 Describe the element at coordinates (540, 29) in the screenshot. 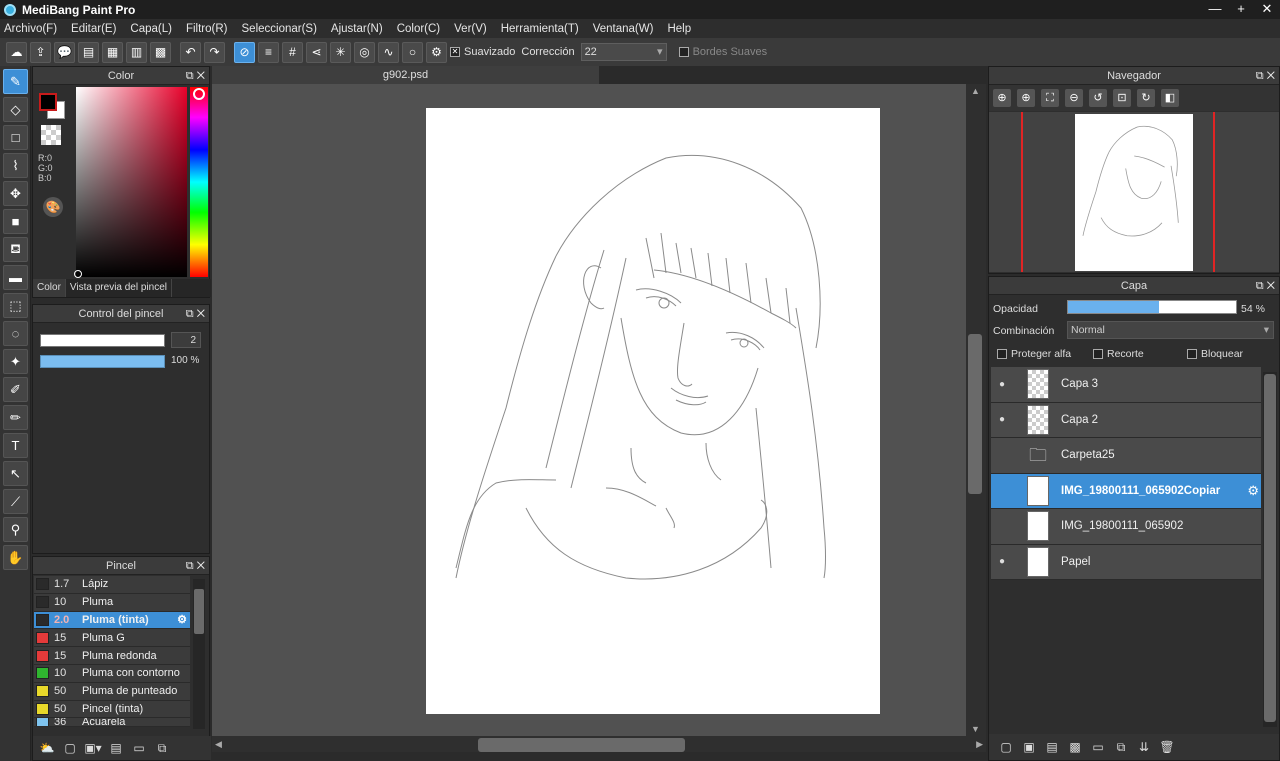

I see `menu-herramienta: Herramienta(T)` at that location.